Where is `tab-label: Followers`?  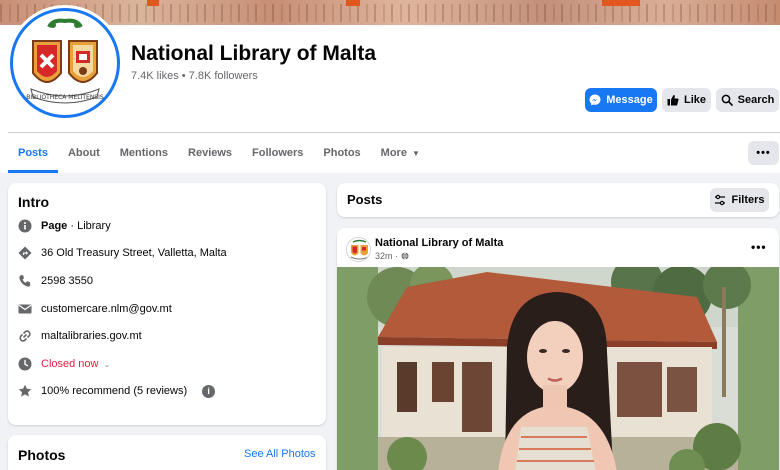
tab-label: Followers is located at coordinates (278, 153).